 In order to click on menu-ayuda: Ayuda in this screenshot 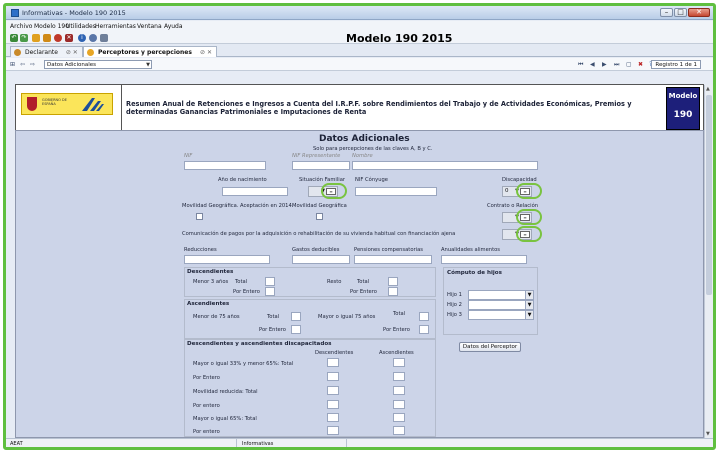, I will do `click(173, 26)`.